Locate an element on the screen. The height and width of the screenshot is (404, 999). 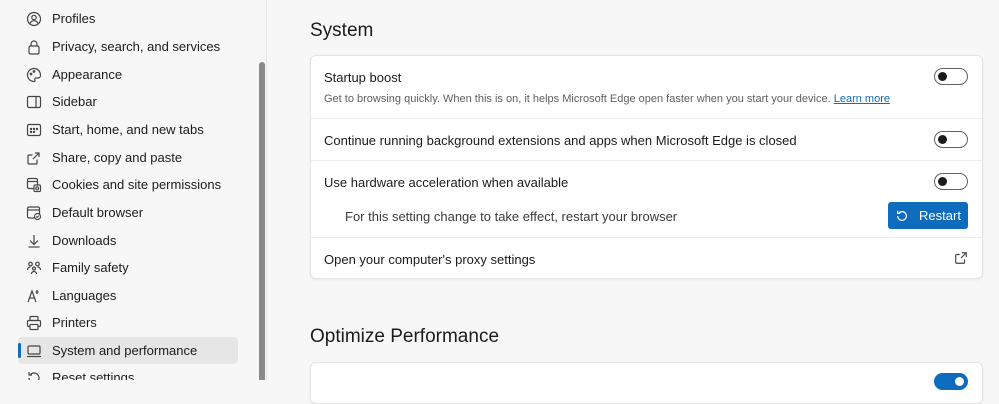
sidebar-item-profiles: Profiles is located at coordinates (128, 18).